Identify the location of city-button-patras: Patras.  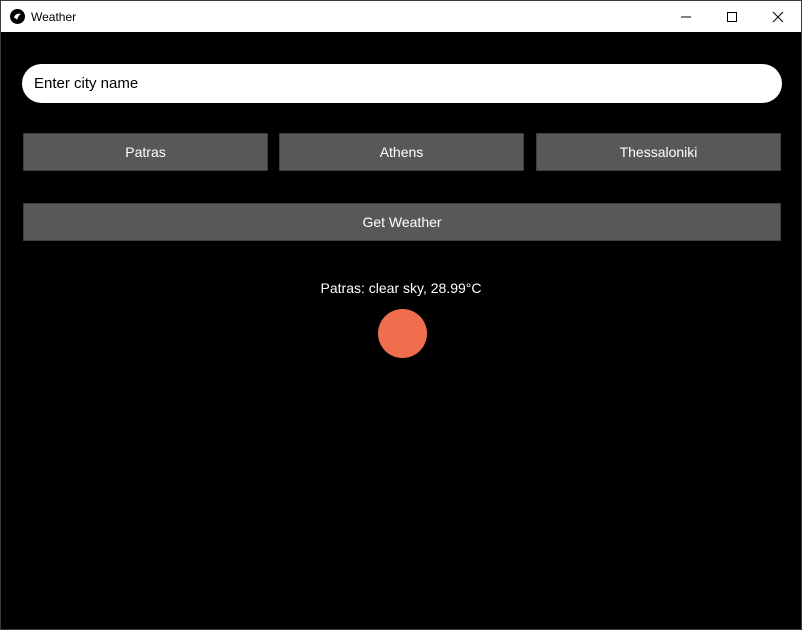
(145, 152).